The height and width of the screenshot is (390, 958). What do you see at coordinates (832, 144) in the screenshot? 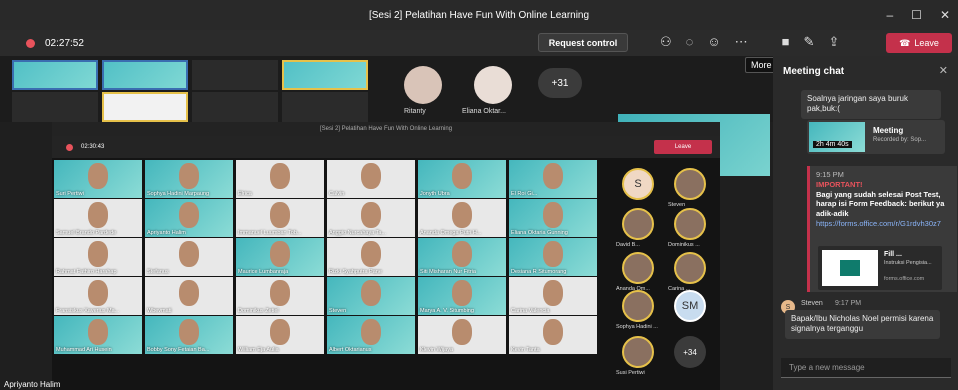
I see `recording-duration: 2h 4m 40s` at bounding box center [832, 144].